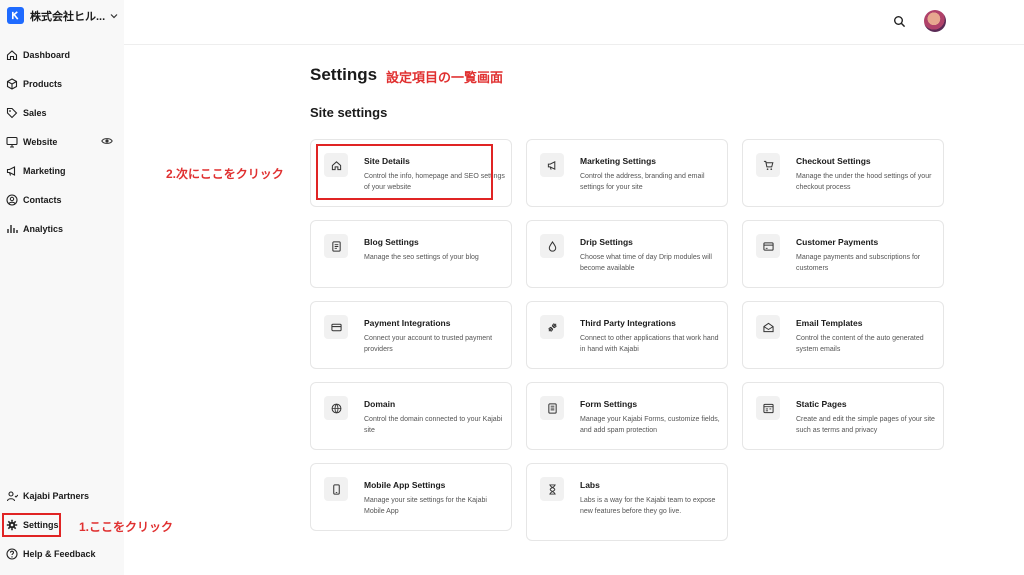  What do you see at coordinates (336, 408) in the screenshot?
I see `globe-icon` at bounding box center [336, 408].